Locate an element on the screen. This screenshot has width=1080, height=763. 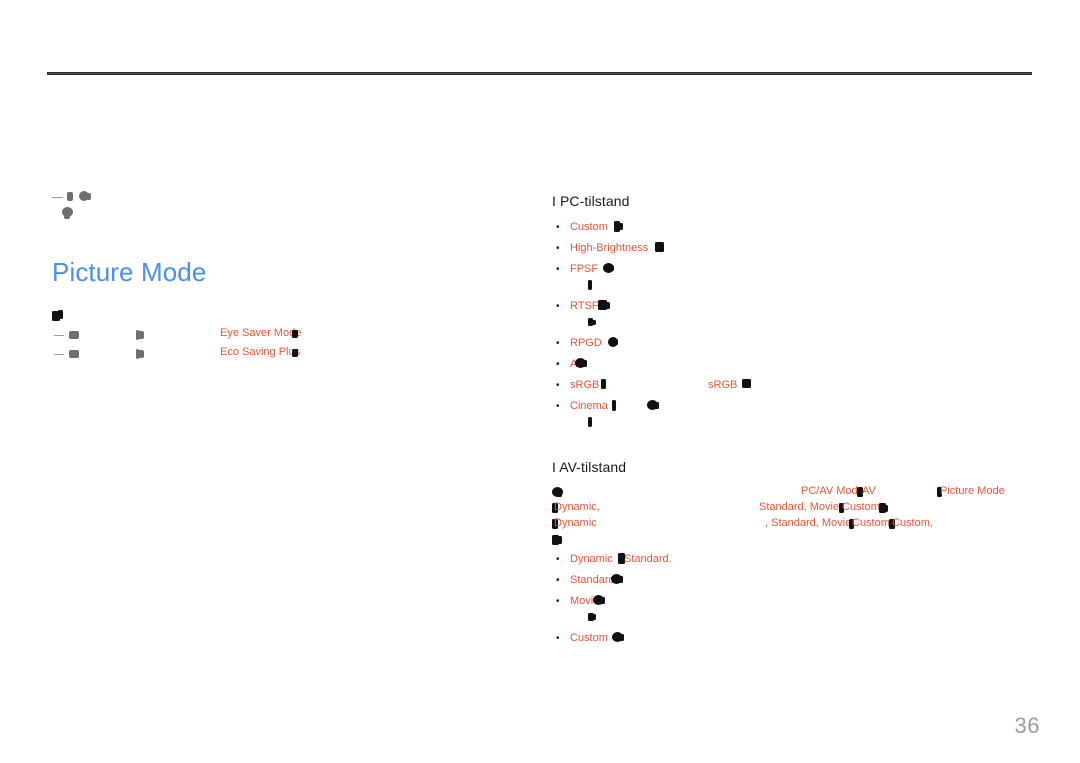
list-item: FPSF is located at coordinates (802, 277).